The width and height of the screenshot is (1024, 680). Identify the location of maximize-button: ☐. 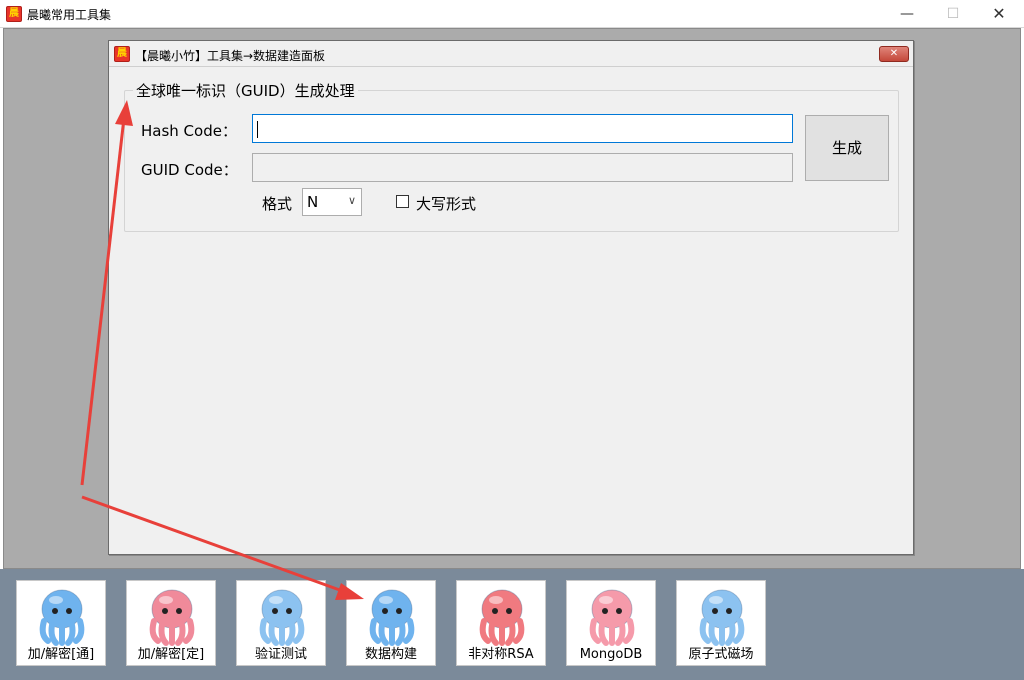
(953, 14).